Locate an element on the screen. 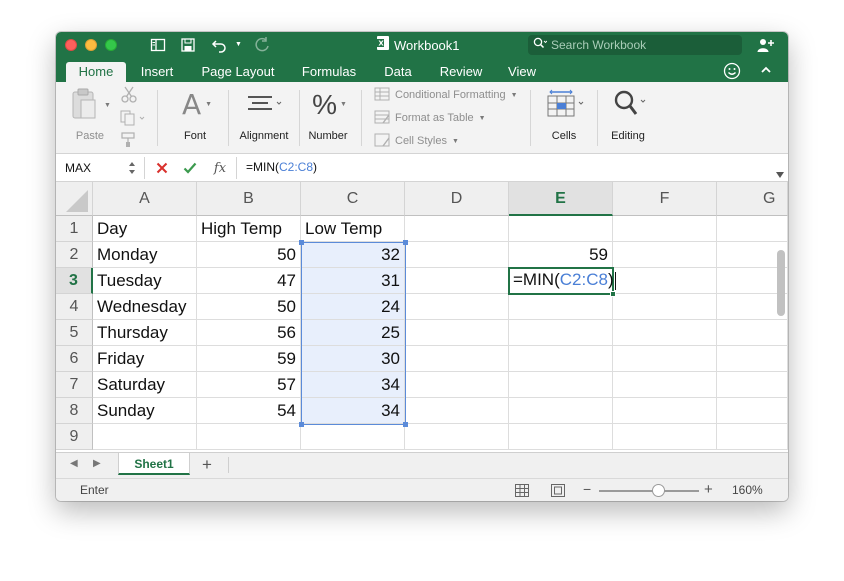  cell-c7: 34 is located at coordinates (353, 385).